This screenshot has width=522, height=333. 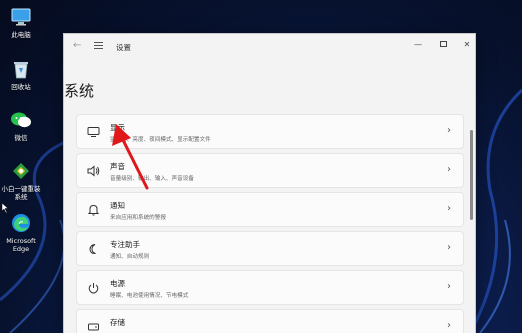 I want to click on mouse-cursor-icon, so click(x=5, y=208).